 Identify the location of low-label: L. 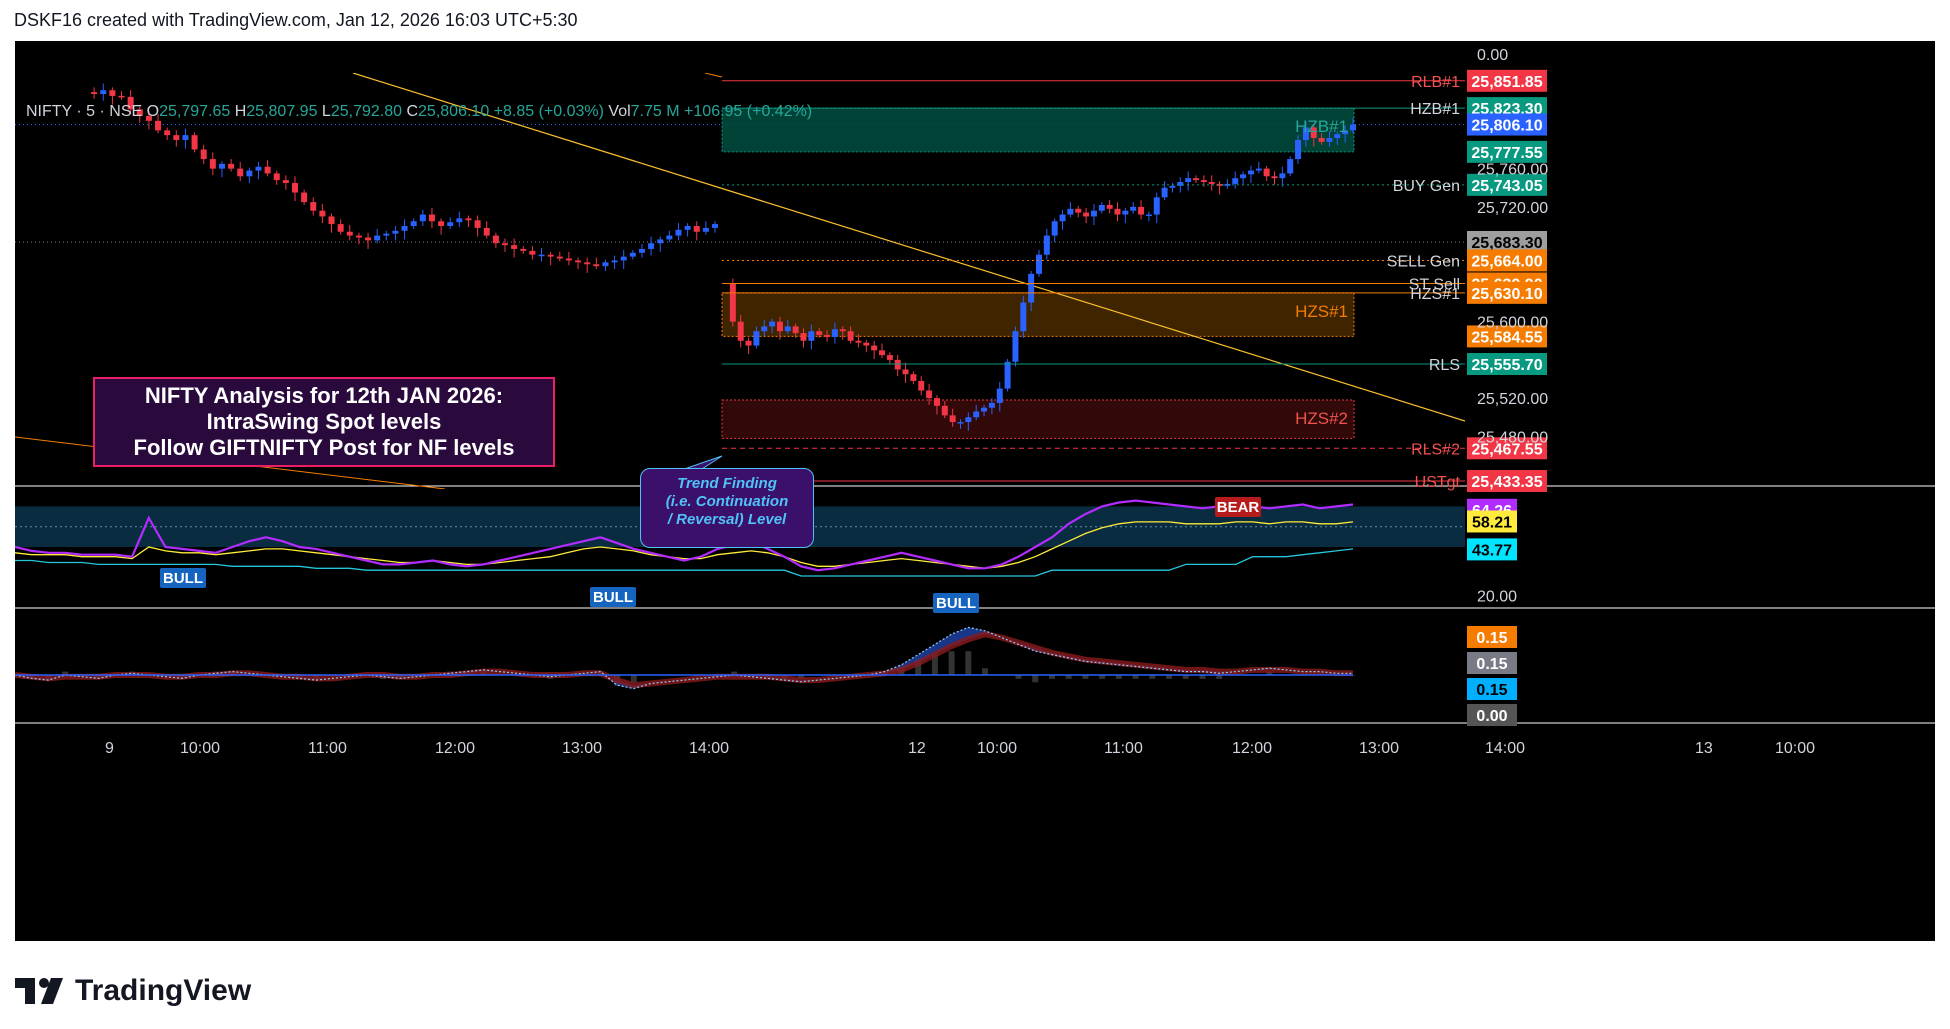
(326, 111).